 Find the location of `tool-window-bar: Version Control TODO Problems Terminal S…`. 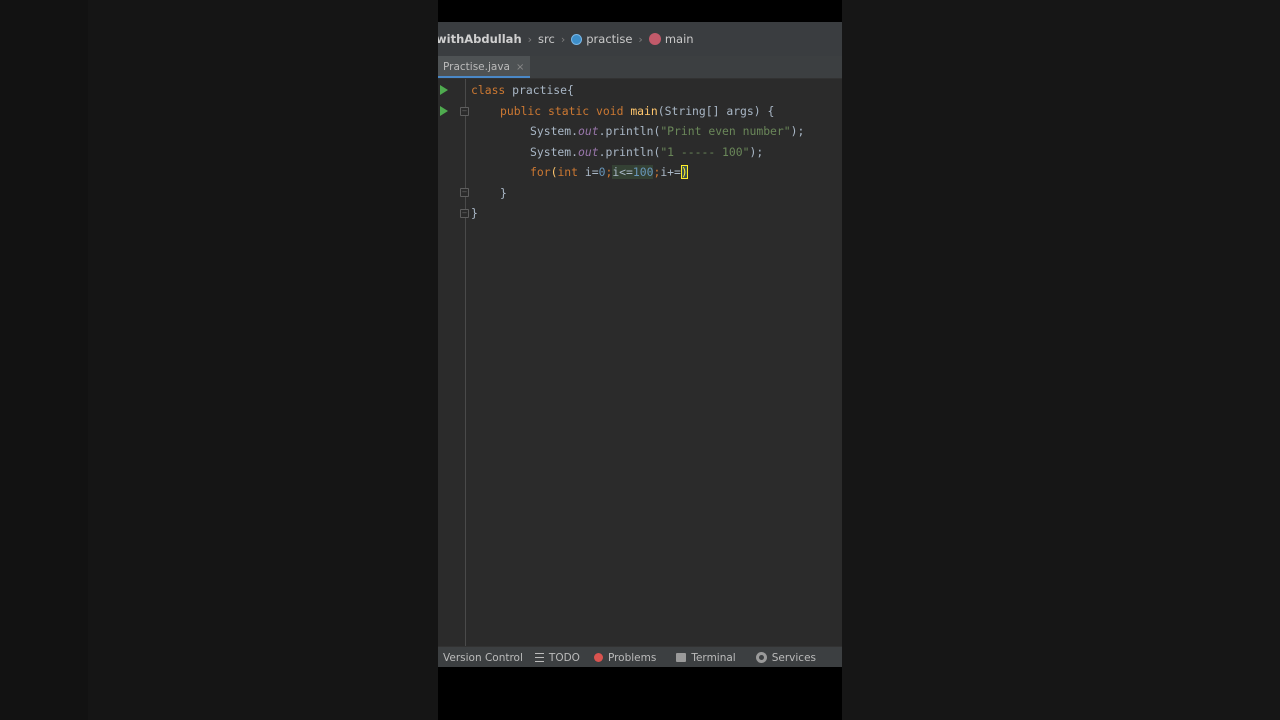

tool-window-bar: Version Control TODO Problems Terminal S… is located at coordinates (640, 656).